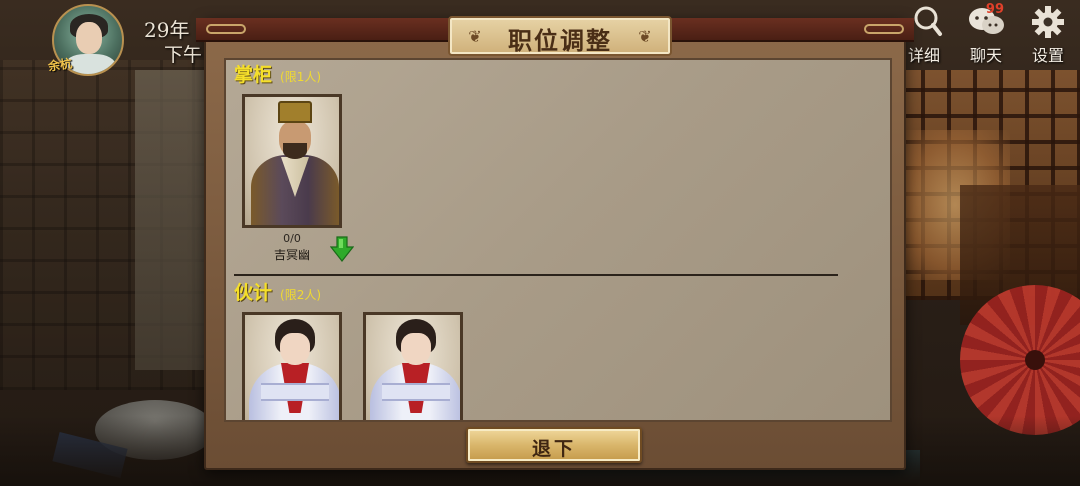  Describe the element at coordinates (292, 238) in the screenshot. I see `manager-stat: 0/0` at that location.